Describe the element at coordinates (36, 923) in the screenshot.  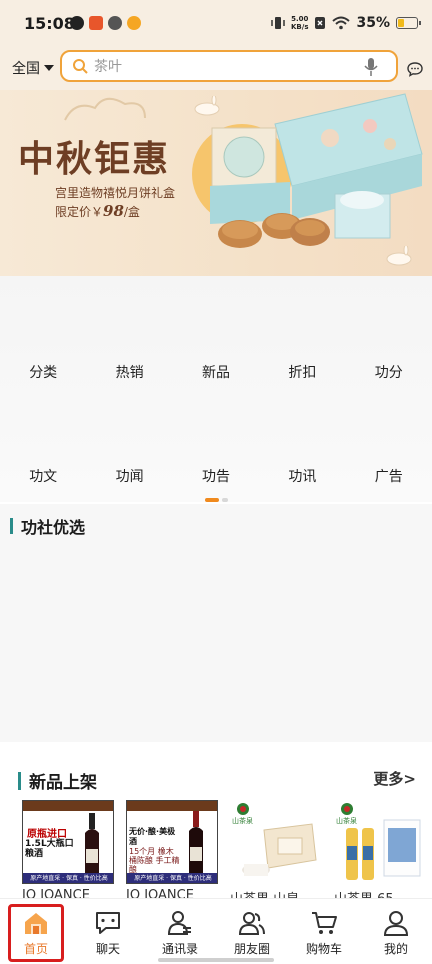
I see `home-icon` at that location.